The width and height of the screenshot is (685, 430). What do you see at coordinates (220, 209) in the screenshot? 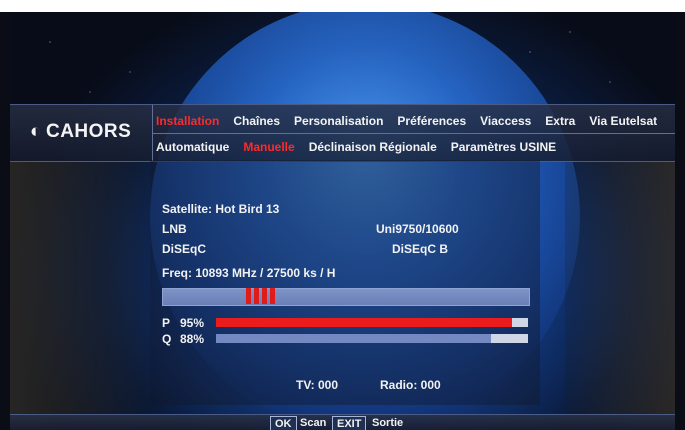
I see `satellite-name: Satellite: Hot Bird 13` at bounding box center [220, 209].